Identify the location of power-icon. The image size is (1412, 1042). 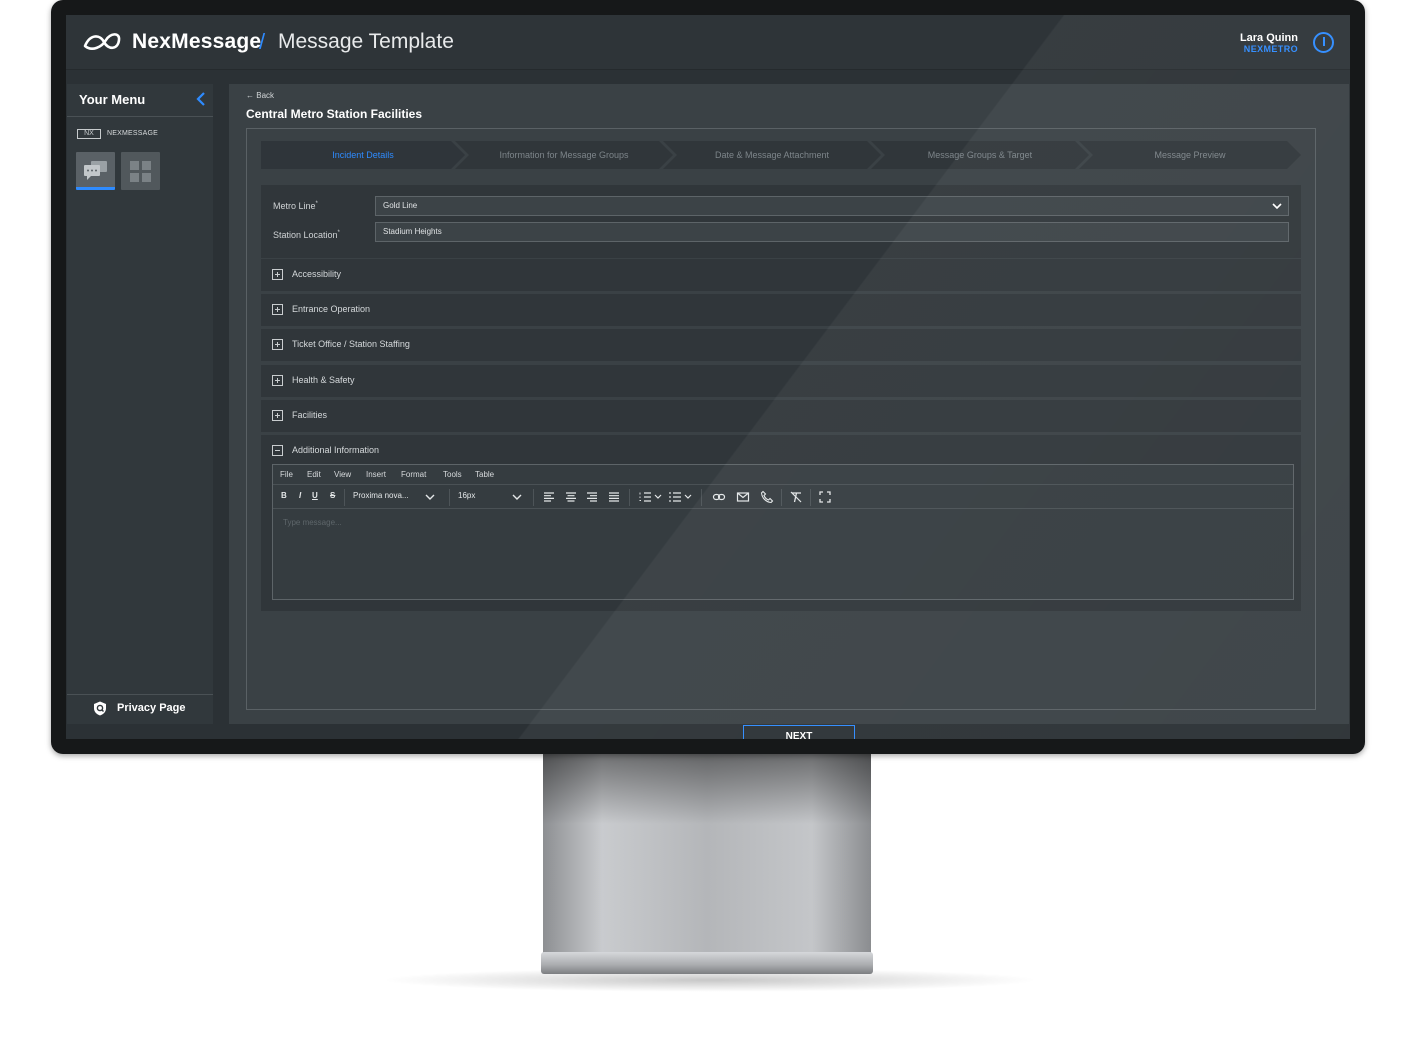
(1323, 42).